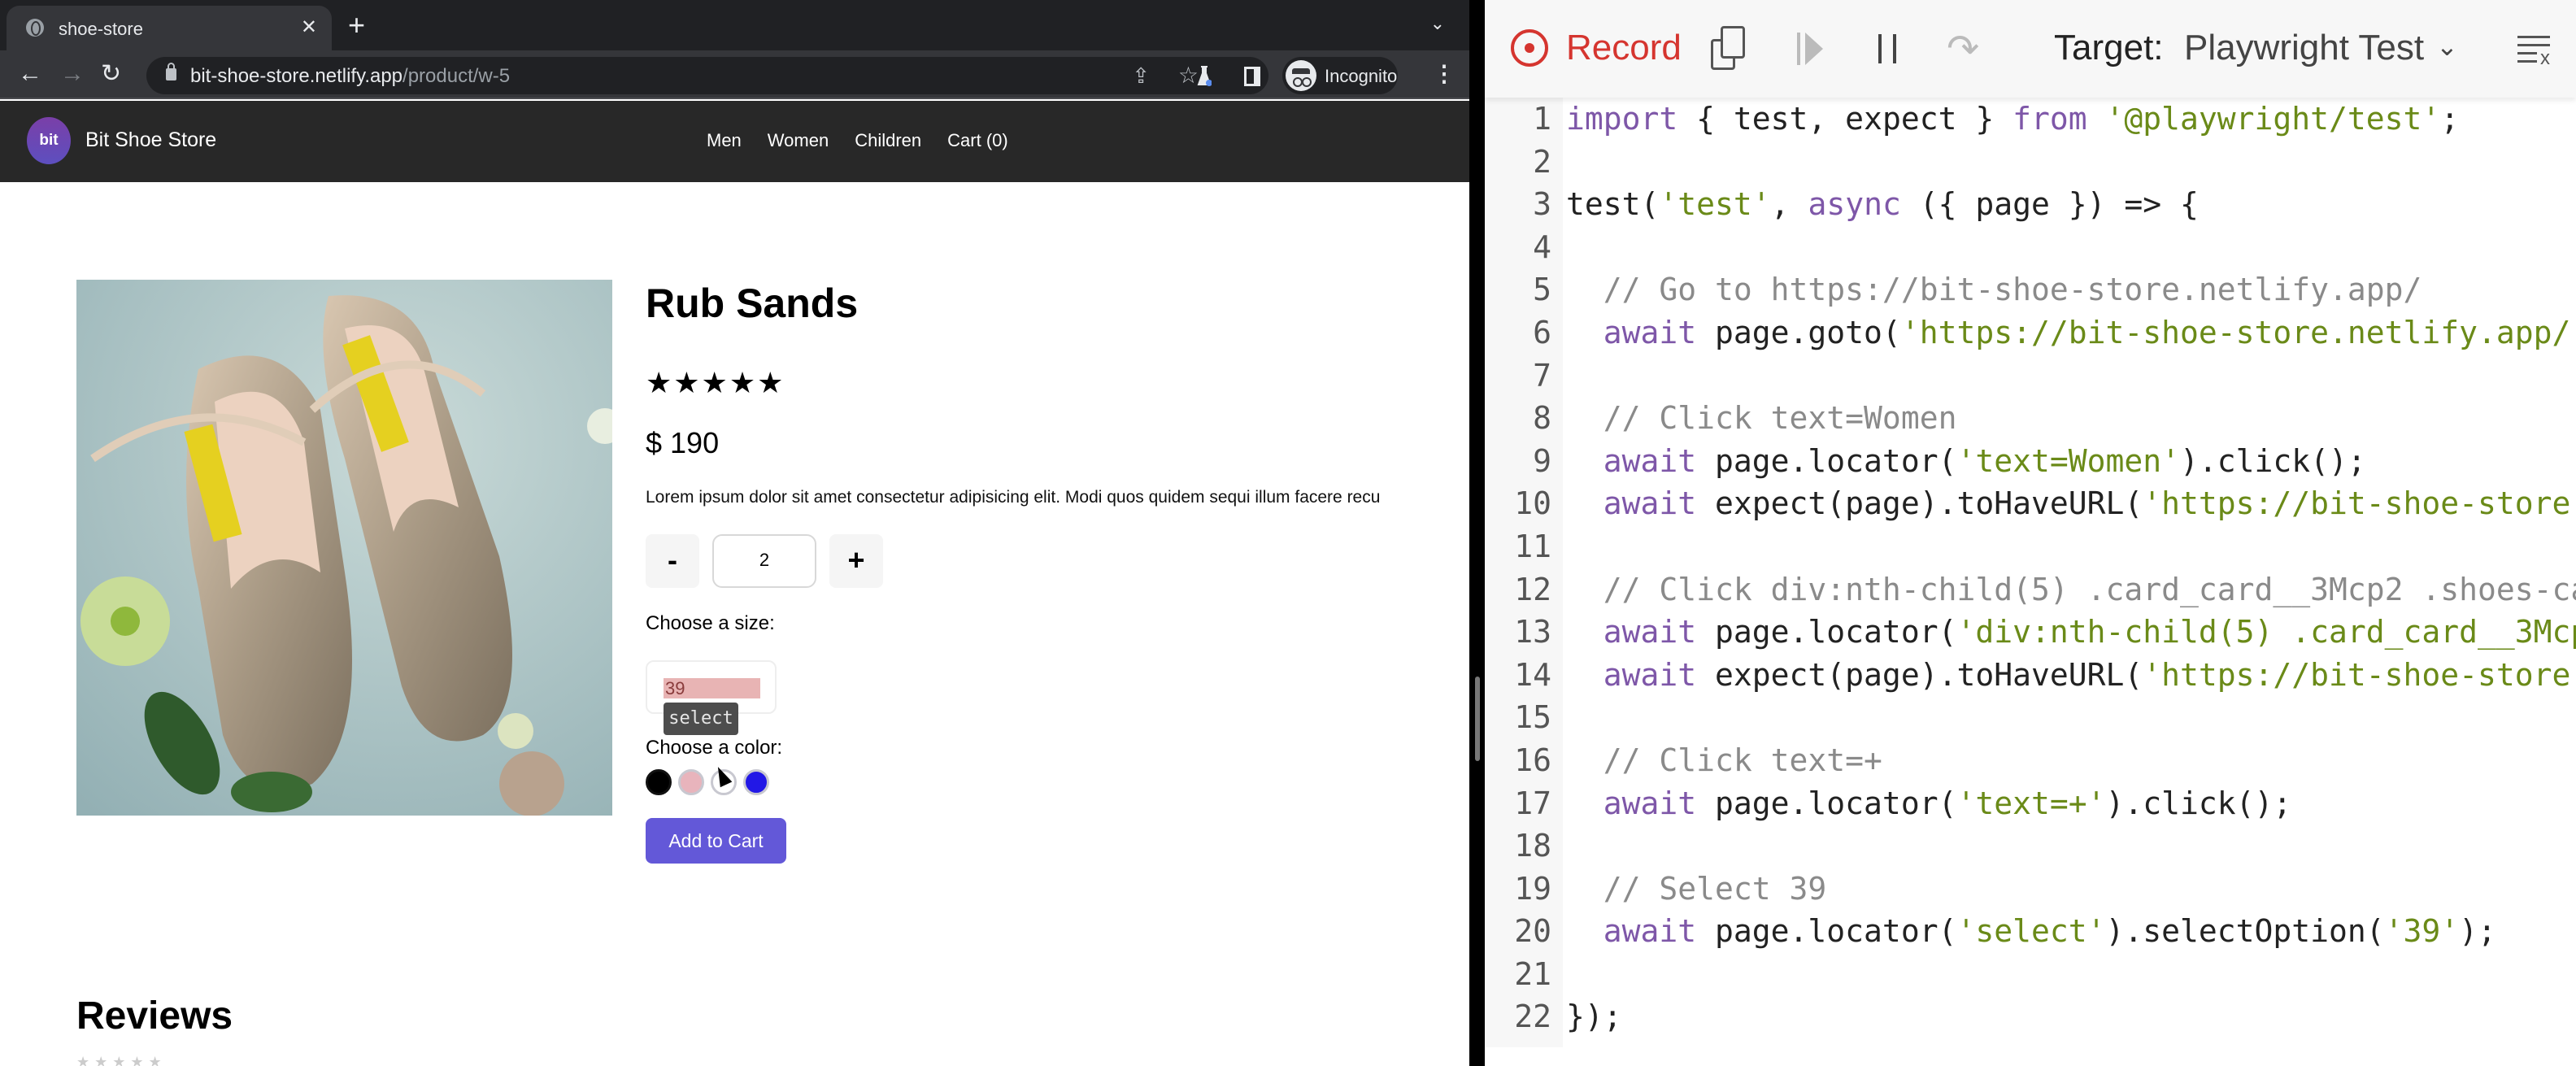 This screenshot has width=2576, height=1066. I want to click on nav-children: Children, so click(888, 140).